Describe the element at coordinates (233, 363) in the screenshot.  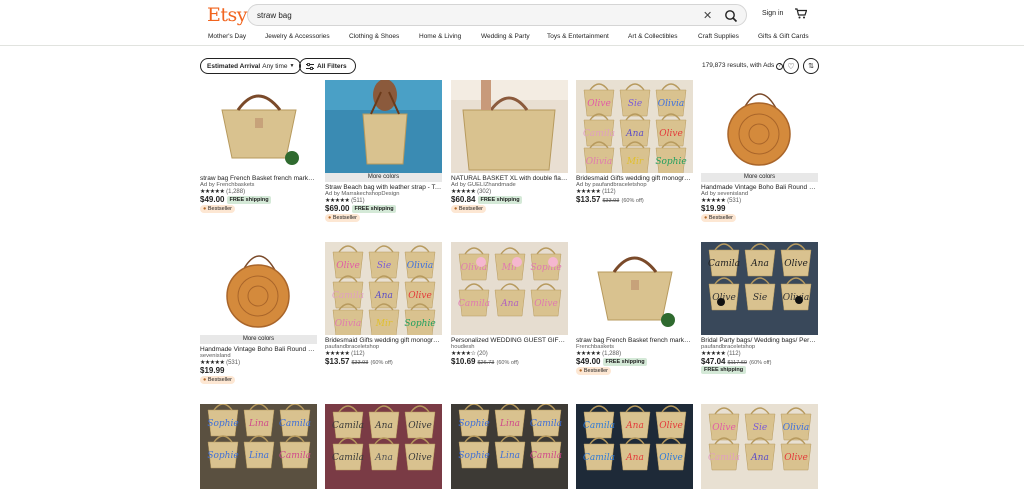
I see `review-count: (531)` at that location.